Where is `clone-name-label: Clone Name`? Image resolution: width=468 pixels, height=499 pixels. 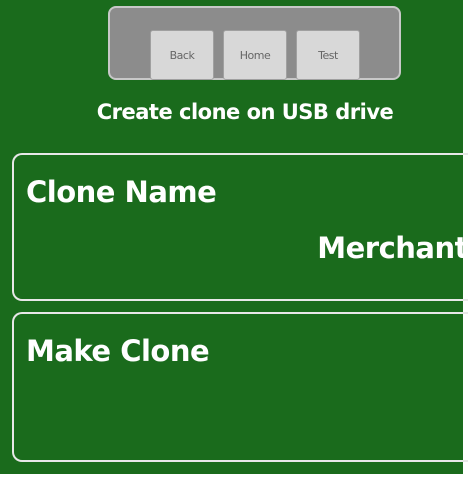
clone-name-label: Clone Name is located at coordinates (121, 192).